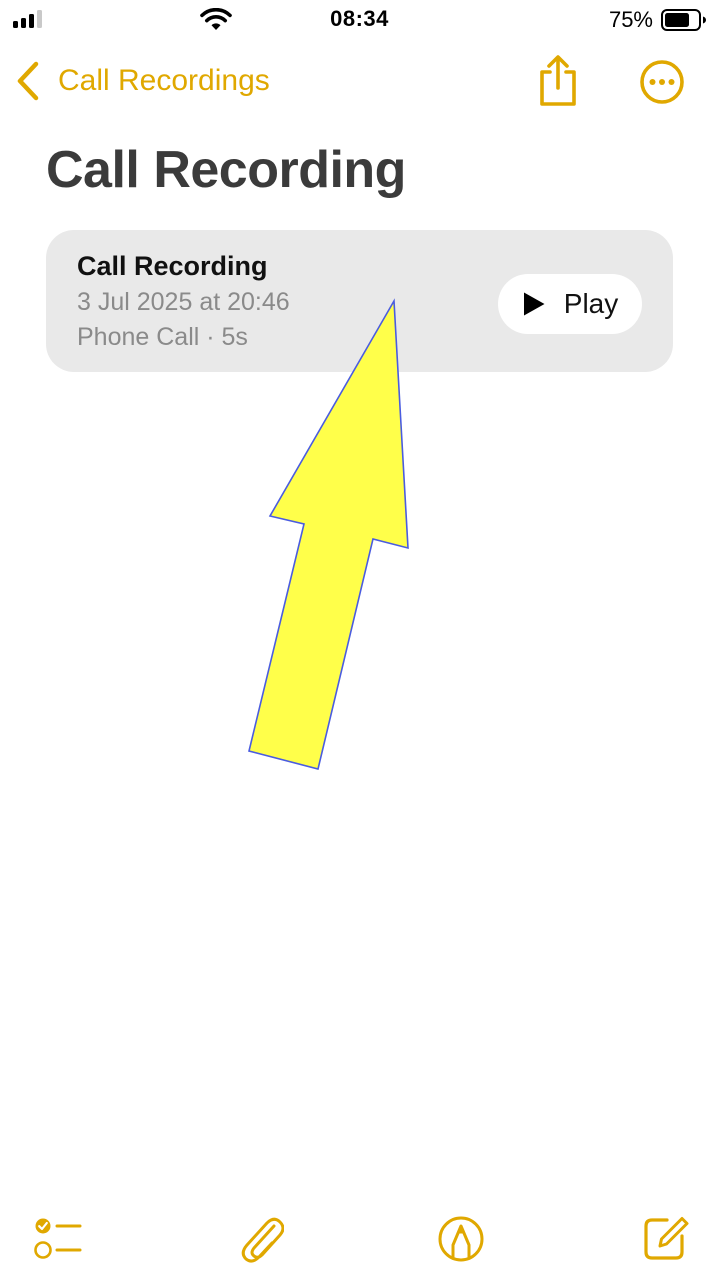 The width and height of the screenshot is (719, 1280). I want to click on recording-meta: Phone Call · 5s, so click(162, 337).